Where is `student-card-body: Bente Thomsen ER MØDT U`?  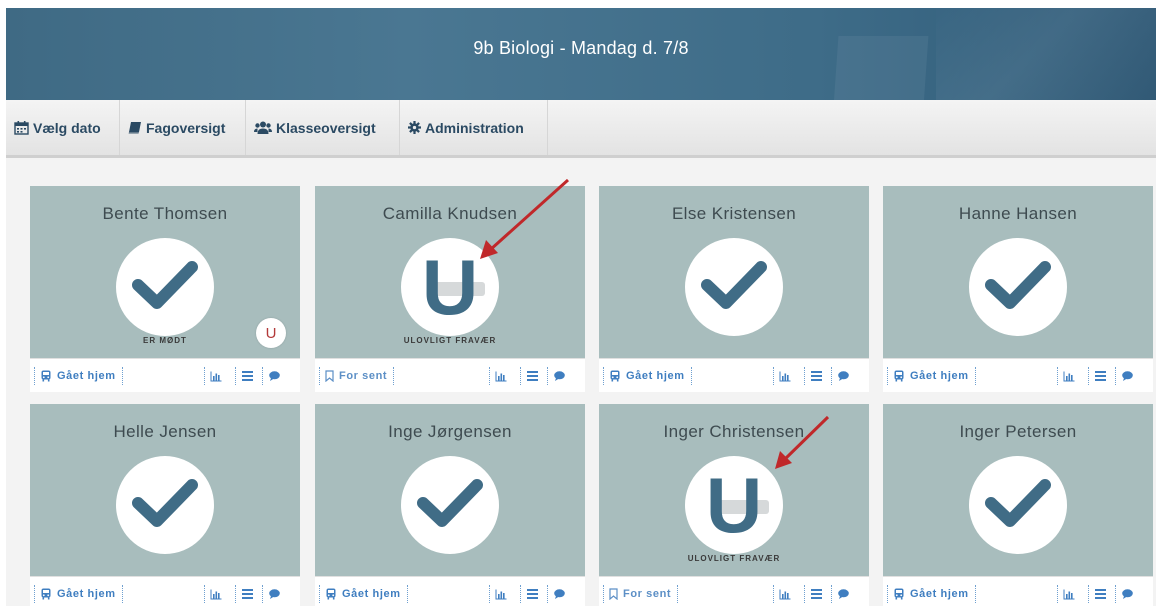 student-card-body: Bente Thomsen ER MØDT U is located at coordinates (165, 272).